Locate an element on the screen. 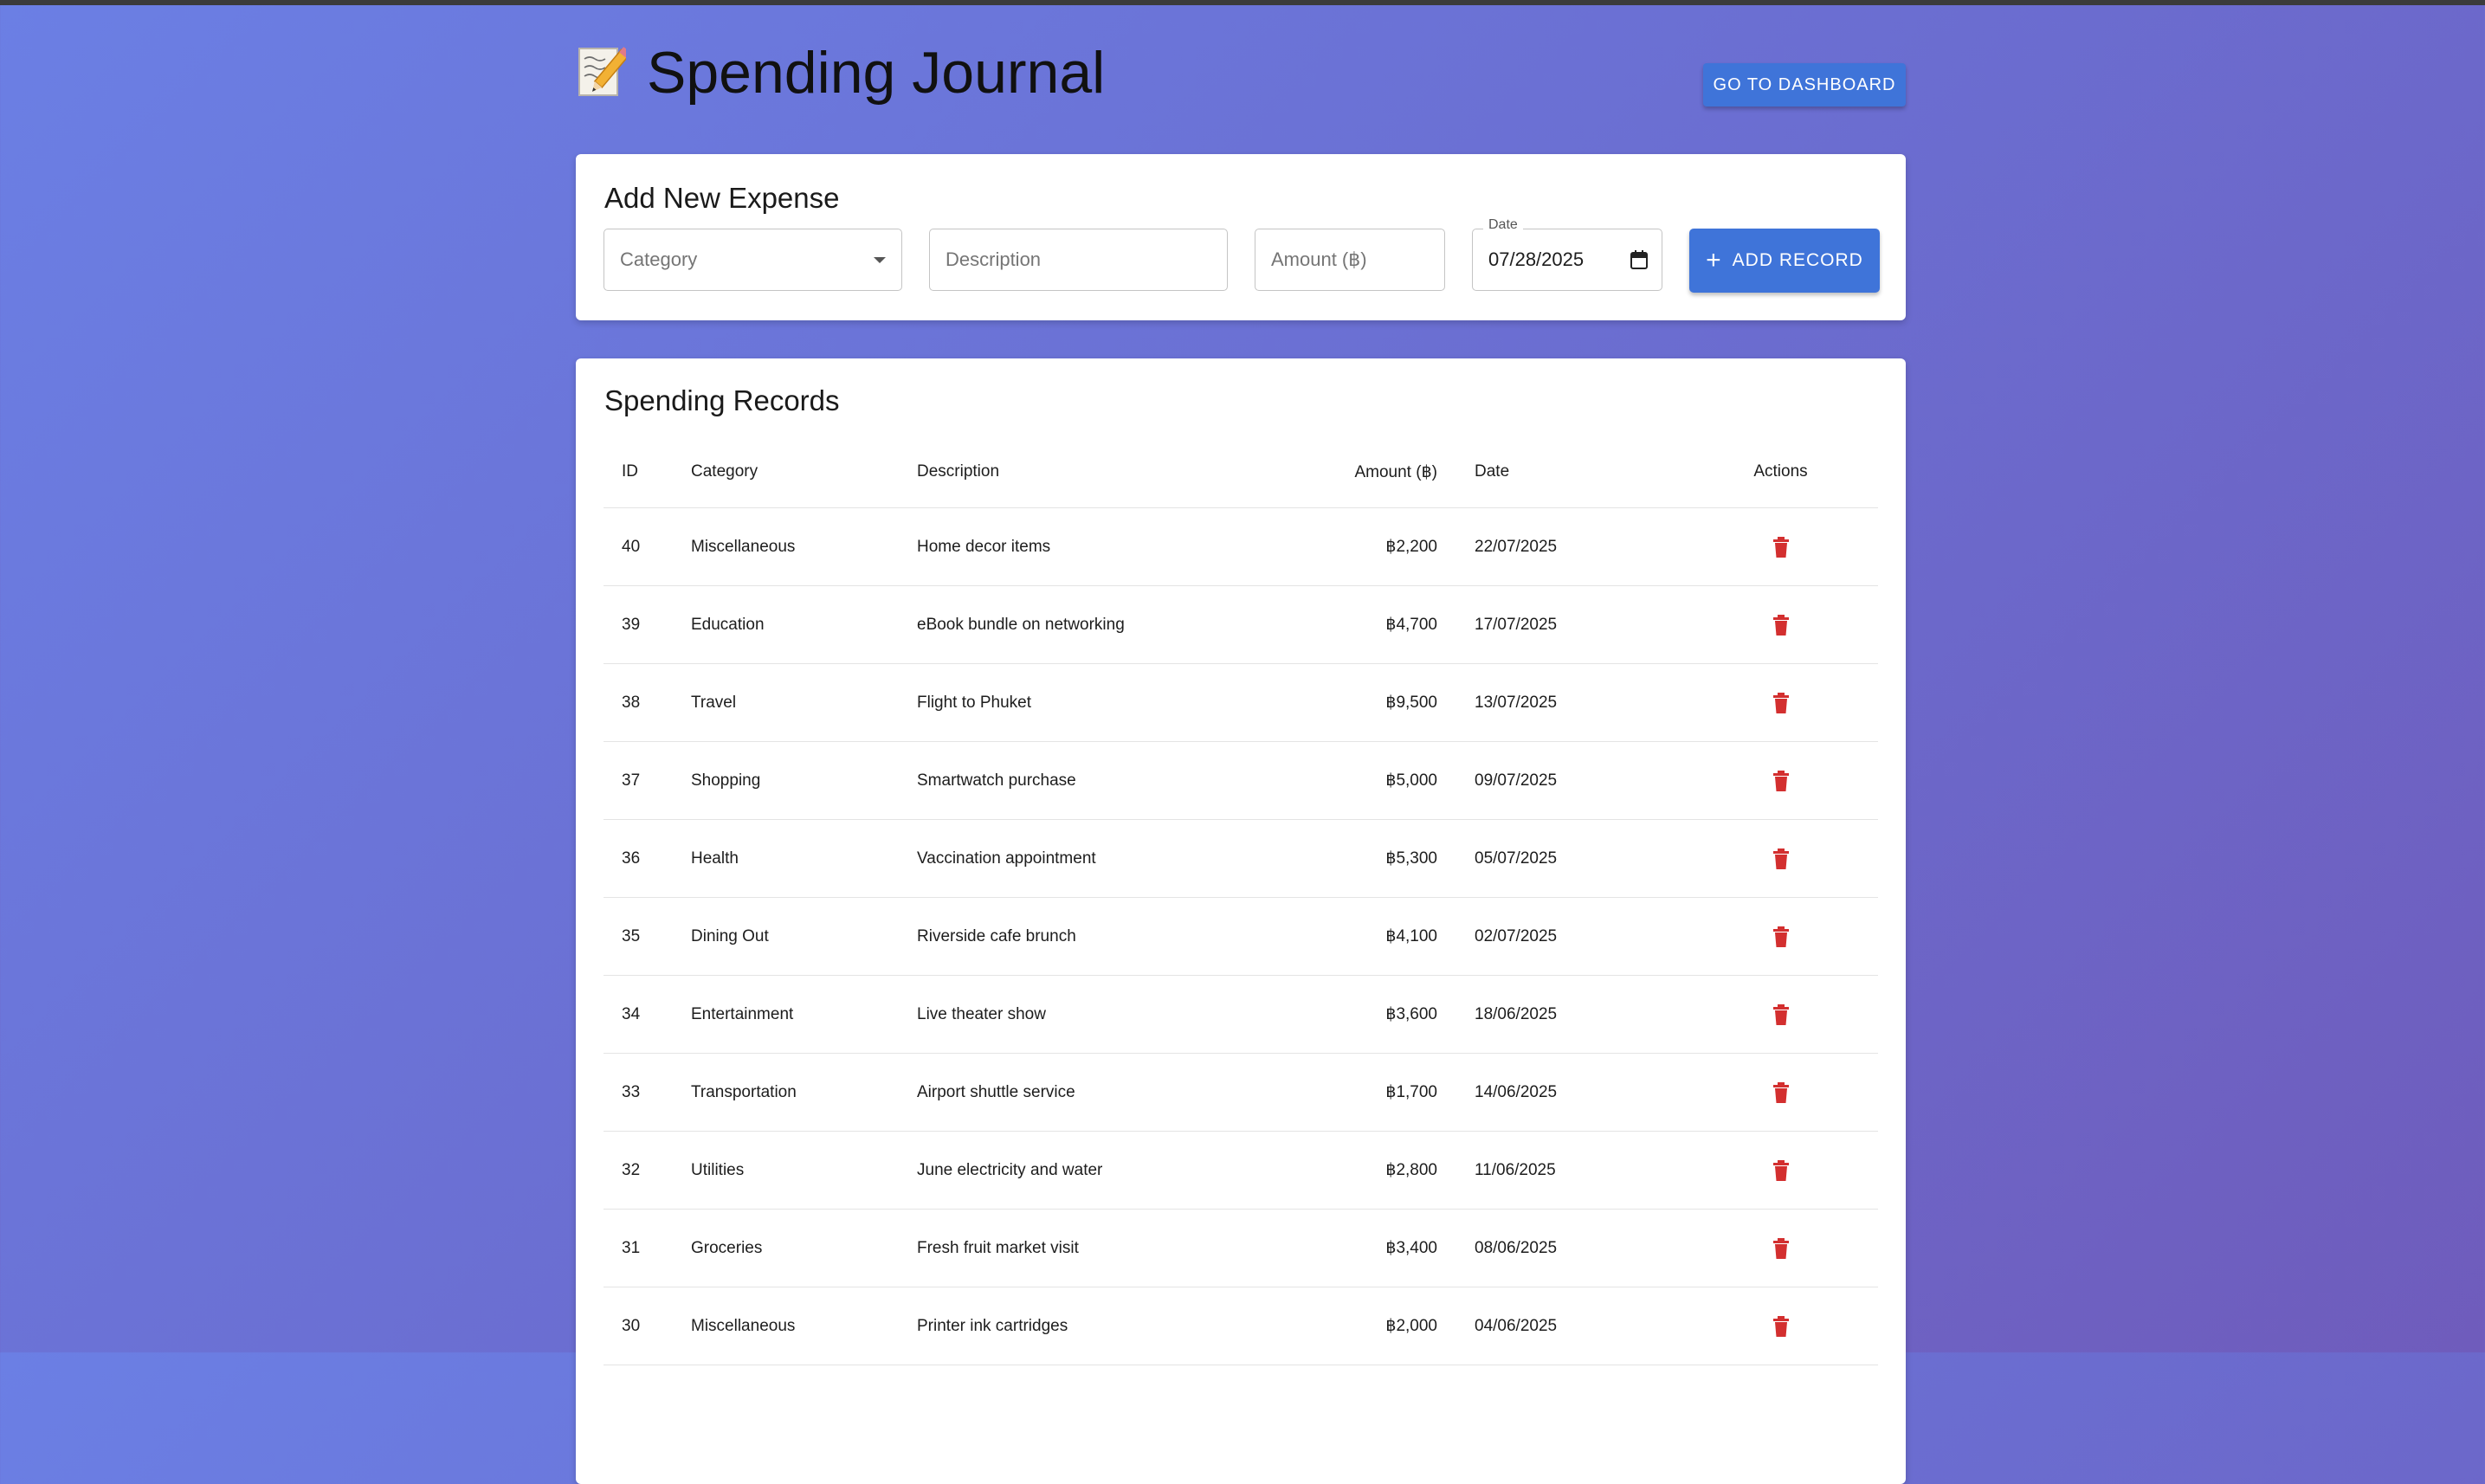 Image resolution: width=2485 pixels, height=1484 pixels. cell-category: Health is located at coordinates (803, 858).